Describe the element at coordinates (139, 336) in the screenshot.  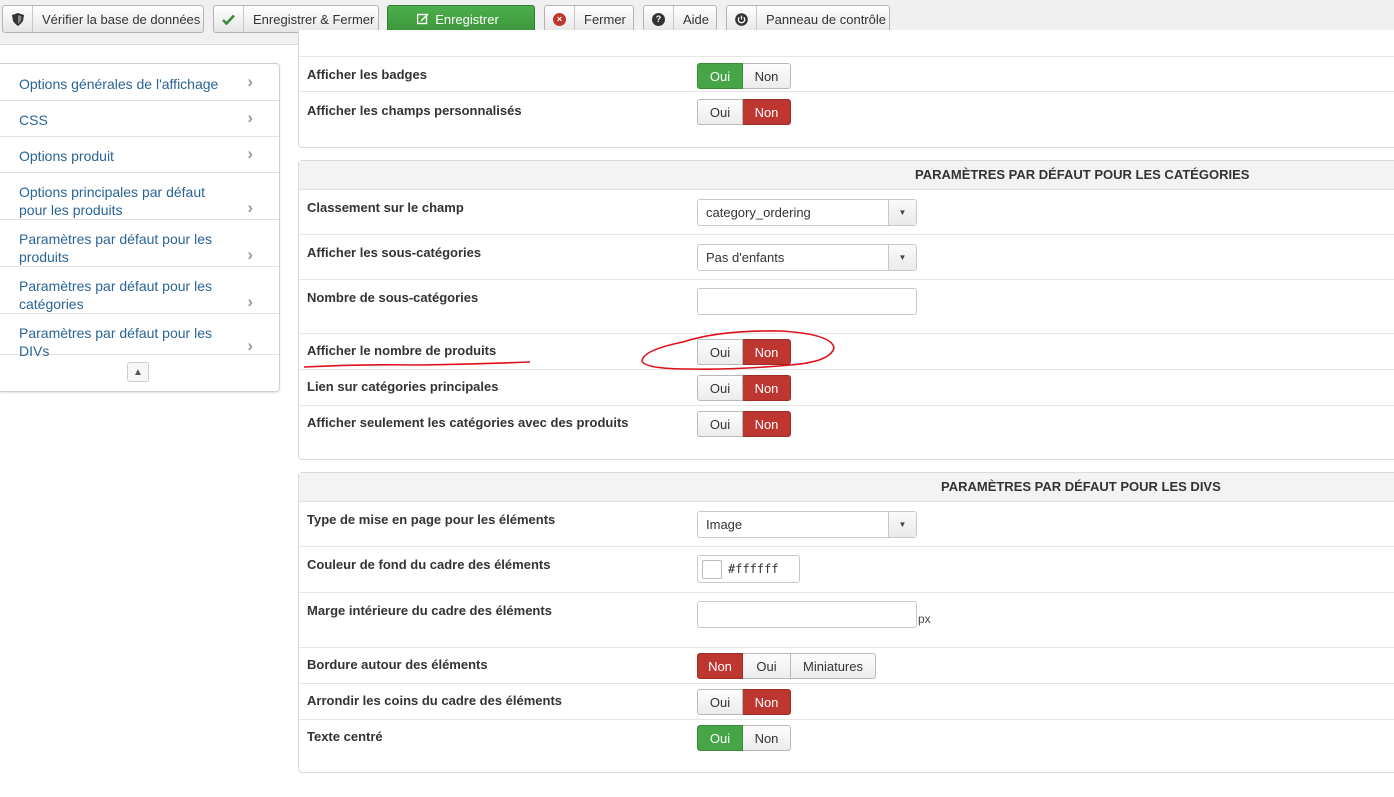
I see `sidebar-item-div-defaults: Paramètres par défaut pour les DIVs ›` at that location.